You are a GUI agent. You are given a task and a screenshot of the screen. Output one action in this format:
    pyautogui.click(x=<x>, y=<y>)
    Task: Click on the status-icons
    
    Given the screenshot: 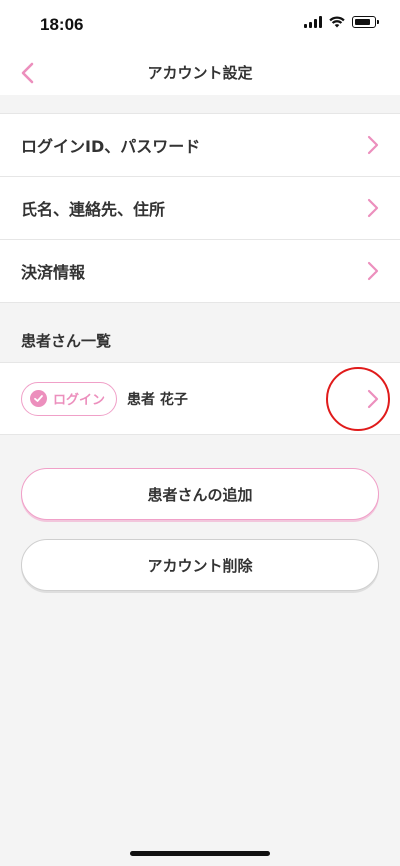 What is the action you would take?
    pyautogui.click(x=341, y=22)
    